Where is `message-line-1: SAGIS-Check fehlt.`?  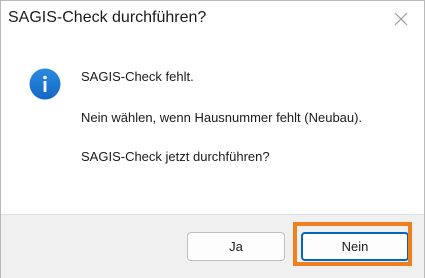
message-line-1: SAGIS-Check fehlt. is located at coordinates (137, 76).